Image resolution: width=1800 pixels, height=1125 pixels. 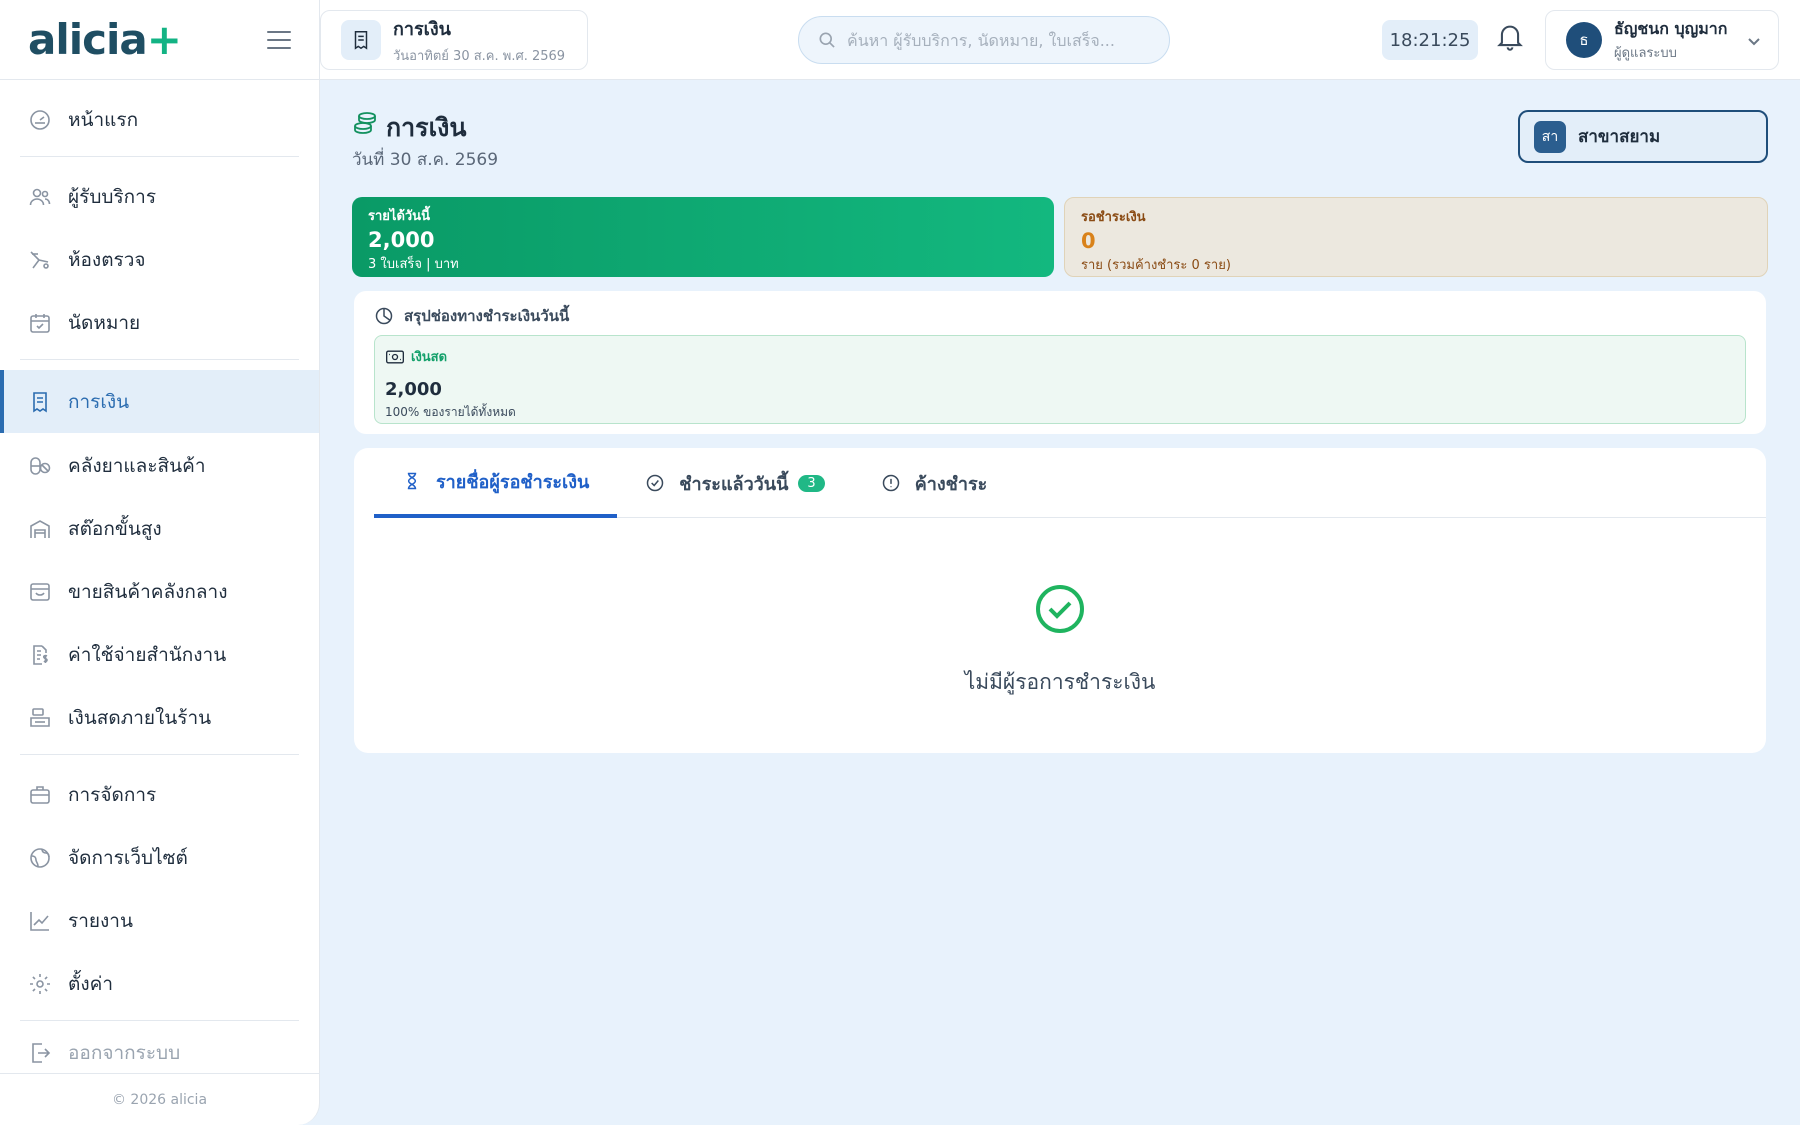 What do you see at coordinates (1060, 682) in the screenshot?
I see `empty-state-text: ไม่มีผู้รอการชำระเงิน` at bounding box center [1060, 682].